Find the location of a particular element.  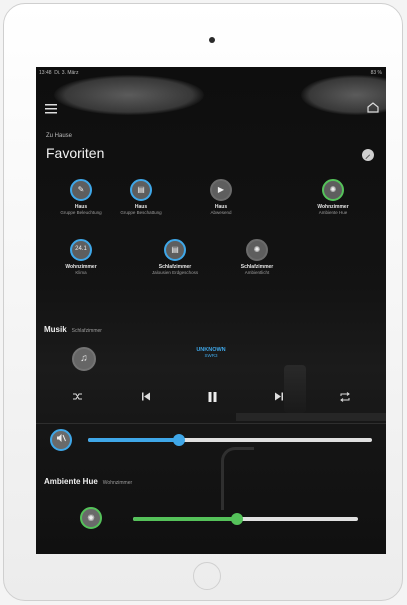

mute-icon is located at coordinates (61, 440).